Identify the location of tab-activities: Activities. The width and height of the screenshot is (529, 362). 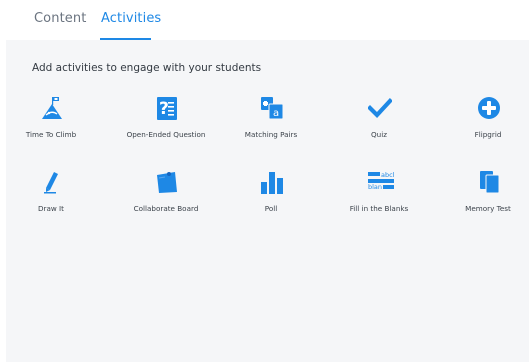
(131, 19).